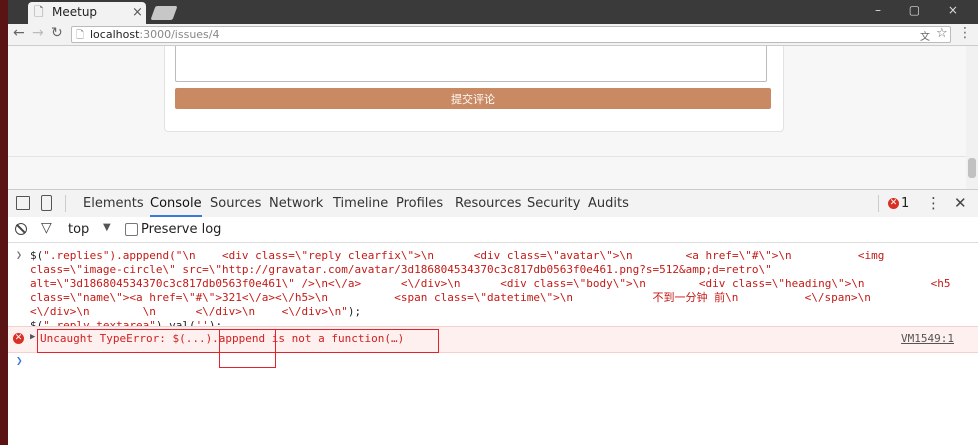 The width and height of the screenshot is (978, 445). I want to click on url-text: localhost:3000/issues/4, so click(155, 34).